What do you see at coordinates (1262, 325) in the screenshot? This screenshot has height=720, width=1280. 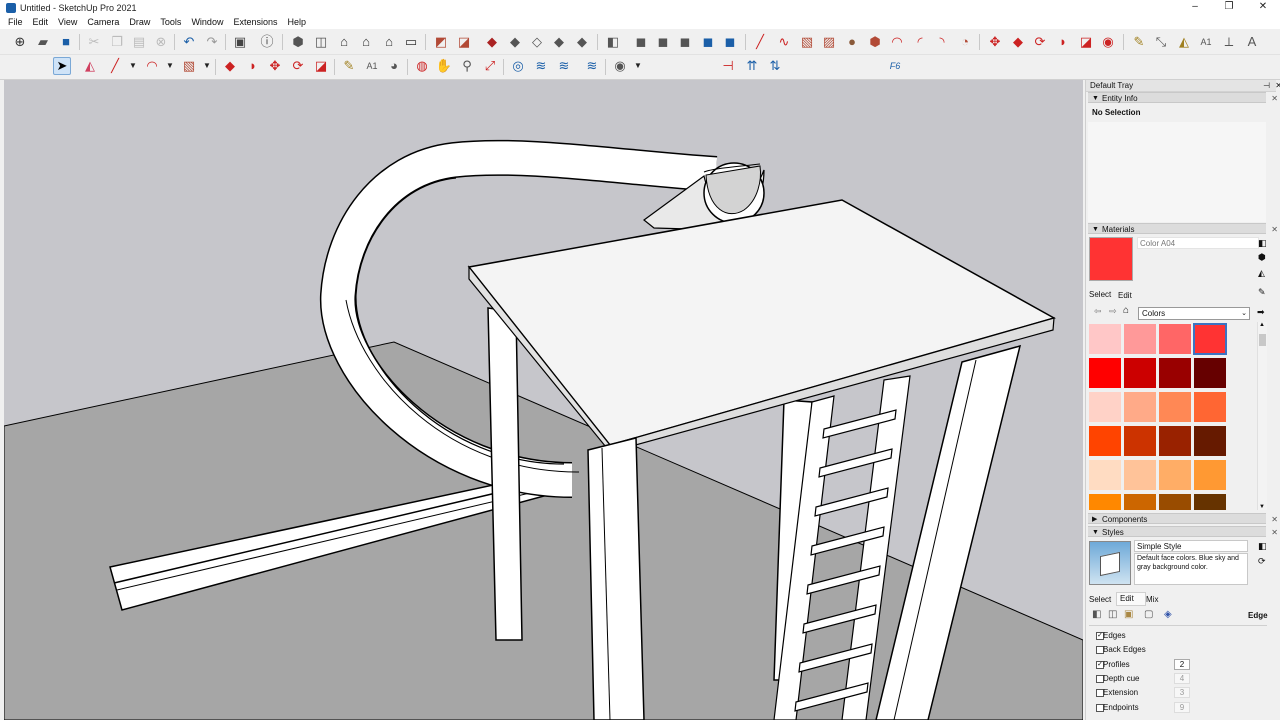 I see `scroll-up-icon: ▲` at bounding box center [1262, 325].